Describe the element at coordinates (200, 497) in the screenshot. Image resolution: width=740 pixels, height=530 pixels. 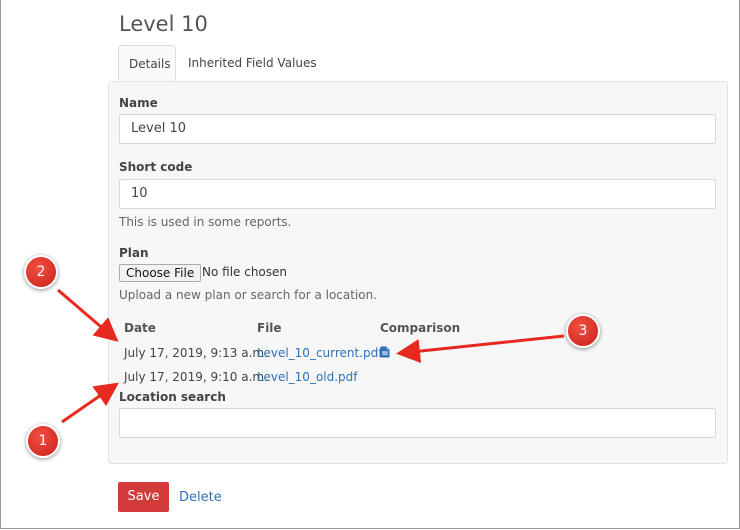
I see `delete-link: Delete` at that location.